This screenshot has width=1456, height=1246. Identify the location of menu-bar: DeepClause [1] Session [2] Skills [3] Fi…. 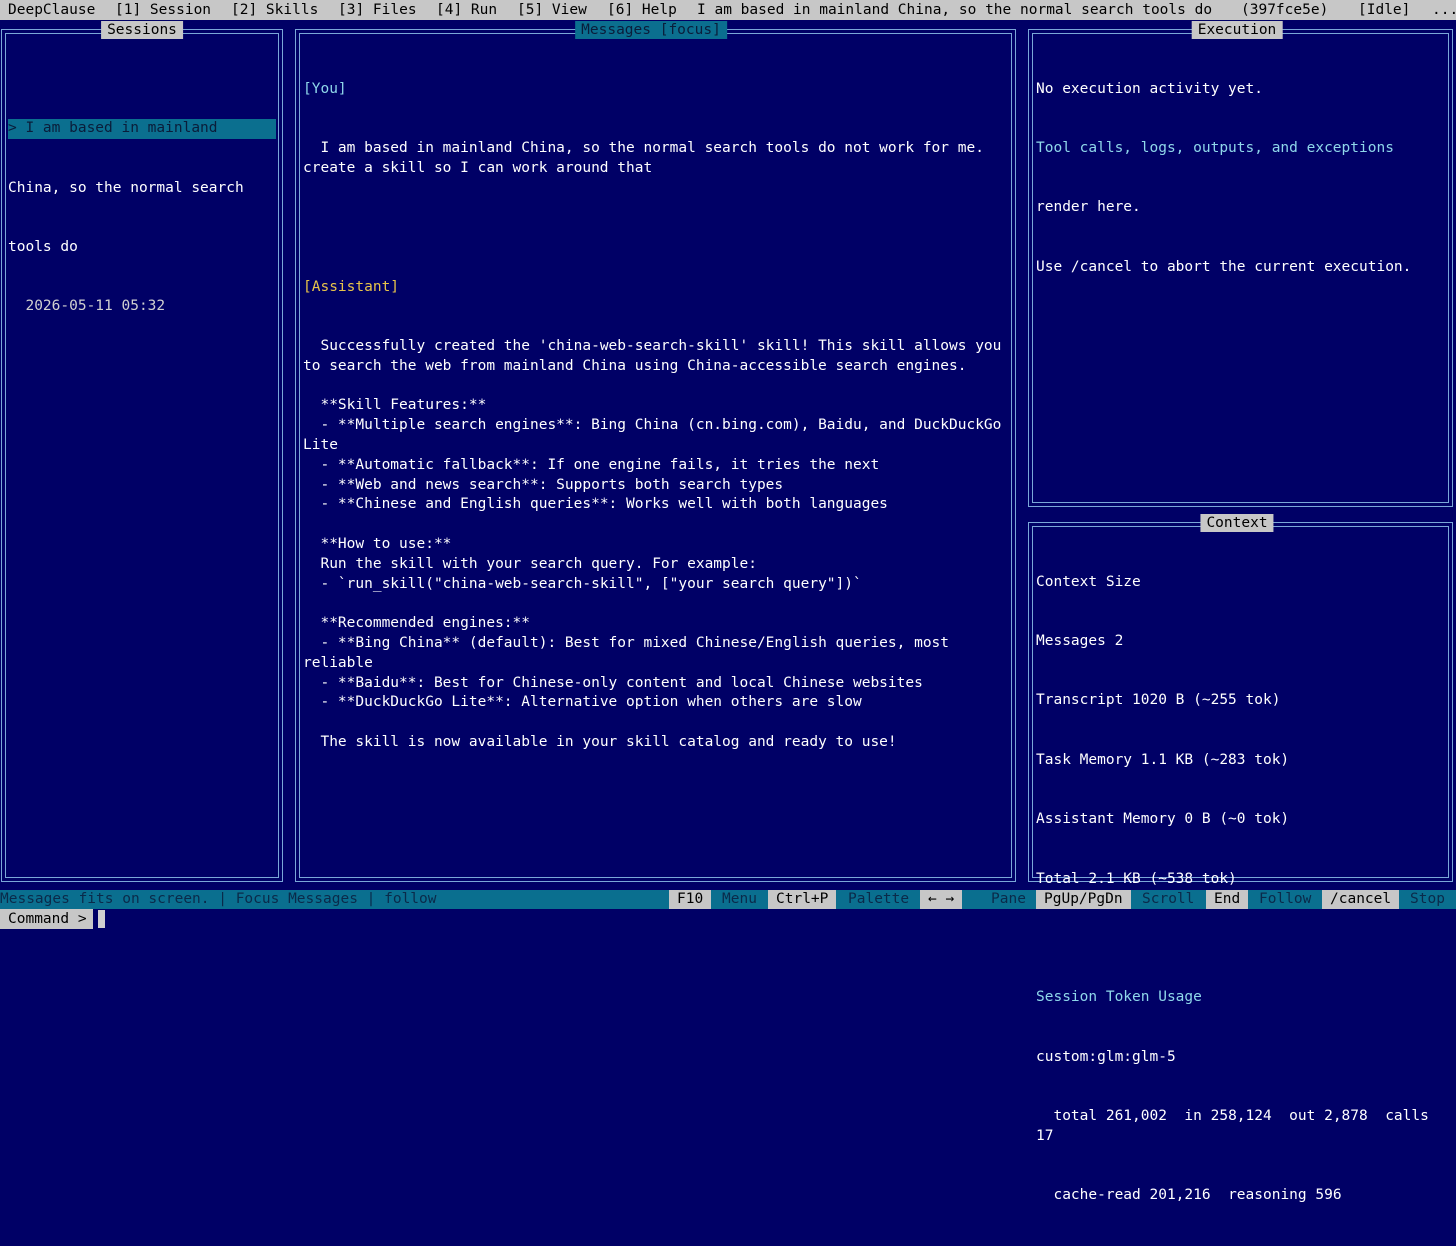
(728, 10).